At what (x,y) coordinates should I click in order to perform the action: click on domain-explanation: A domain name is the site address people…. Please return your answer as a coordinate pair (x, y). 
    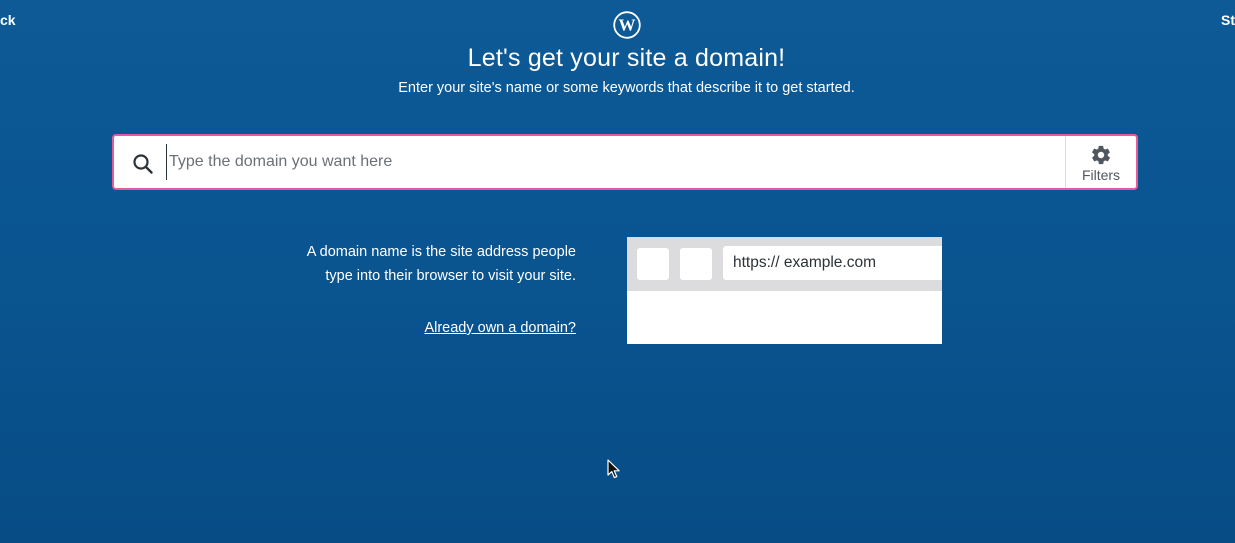
    Looking at the image, I should click on (441, 264).